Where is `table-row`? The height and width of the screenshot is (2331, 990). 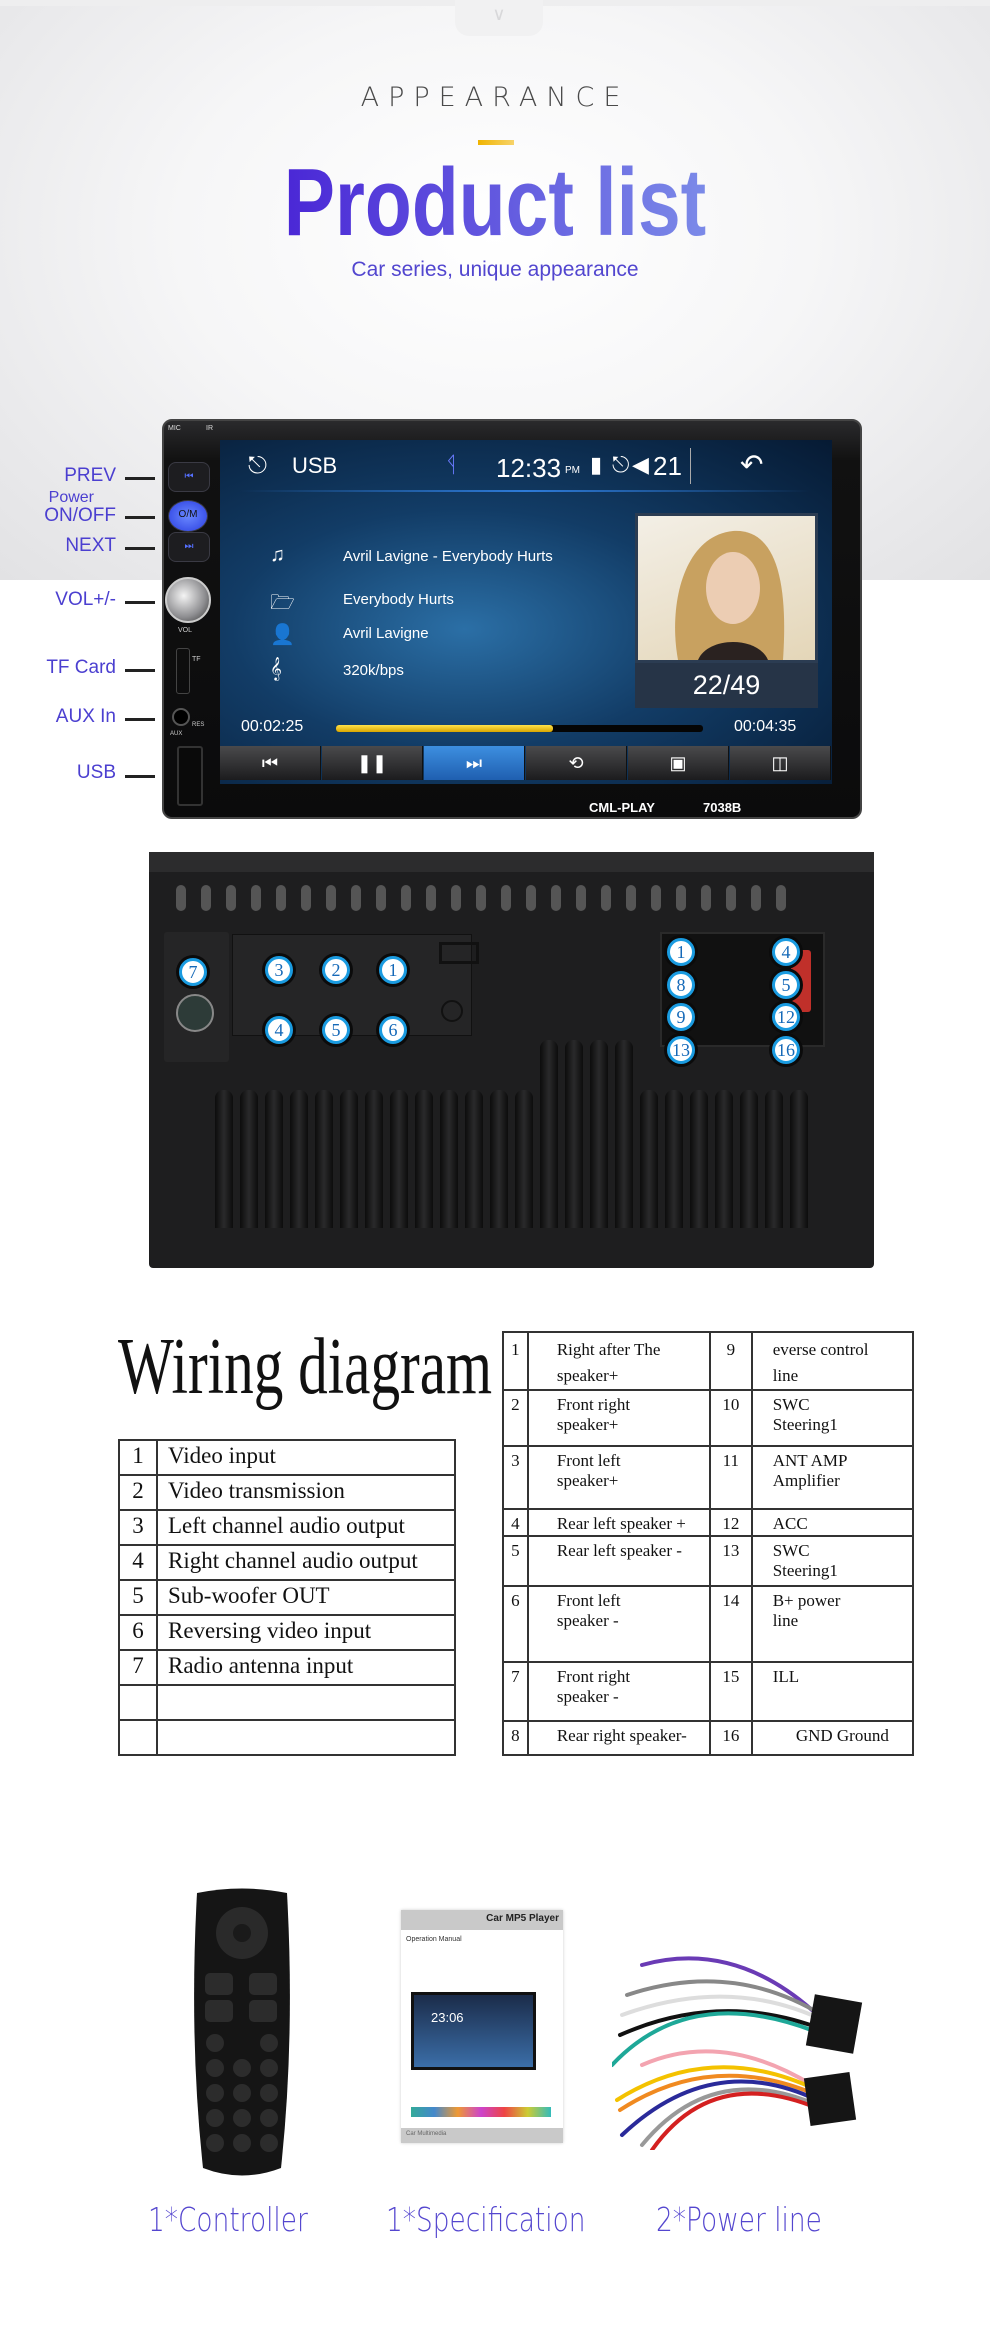 table-row is located at coordinates (287, 1702).